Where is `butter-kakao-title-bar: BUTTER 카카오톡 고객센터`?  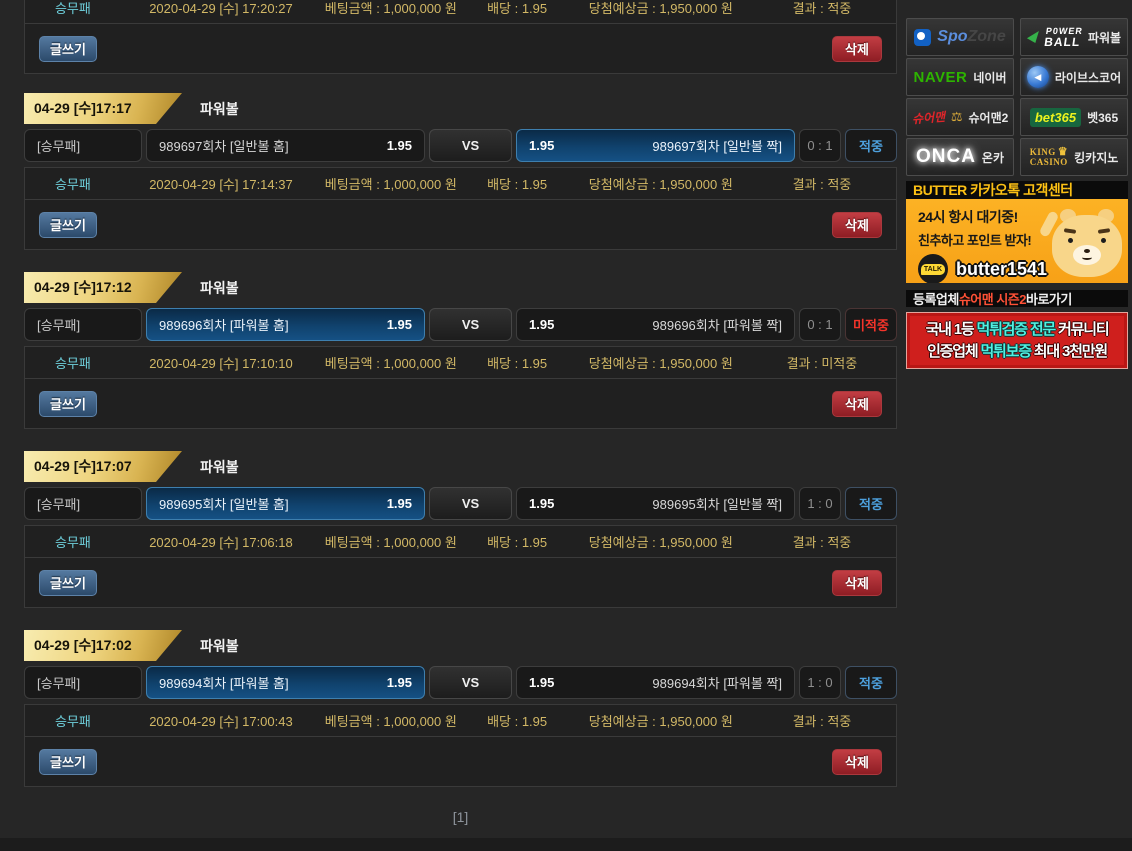 butter-kakao-title-bar: BUTTER 카카오톡 고객센터 is located at coordinates (1017, 190).